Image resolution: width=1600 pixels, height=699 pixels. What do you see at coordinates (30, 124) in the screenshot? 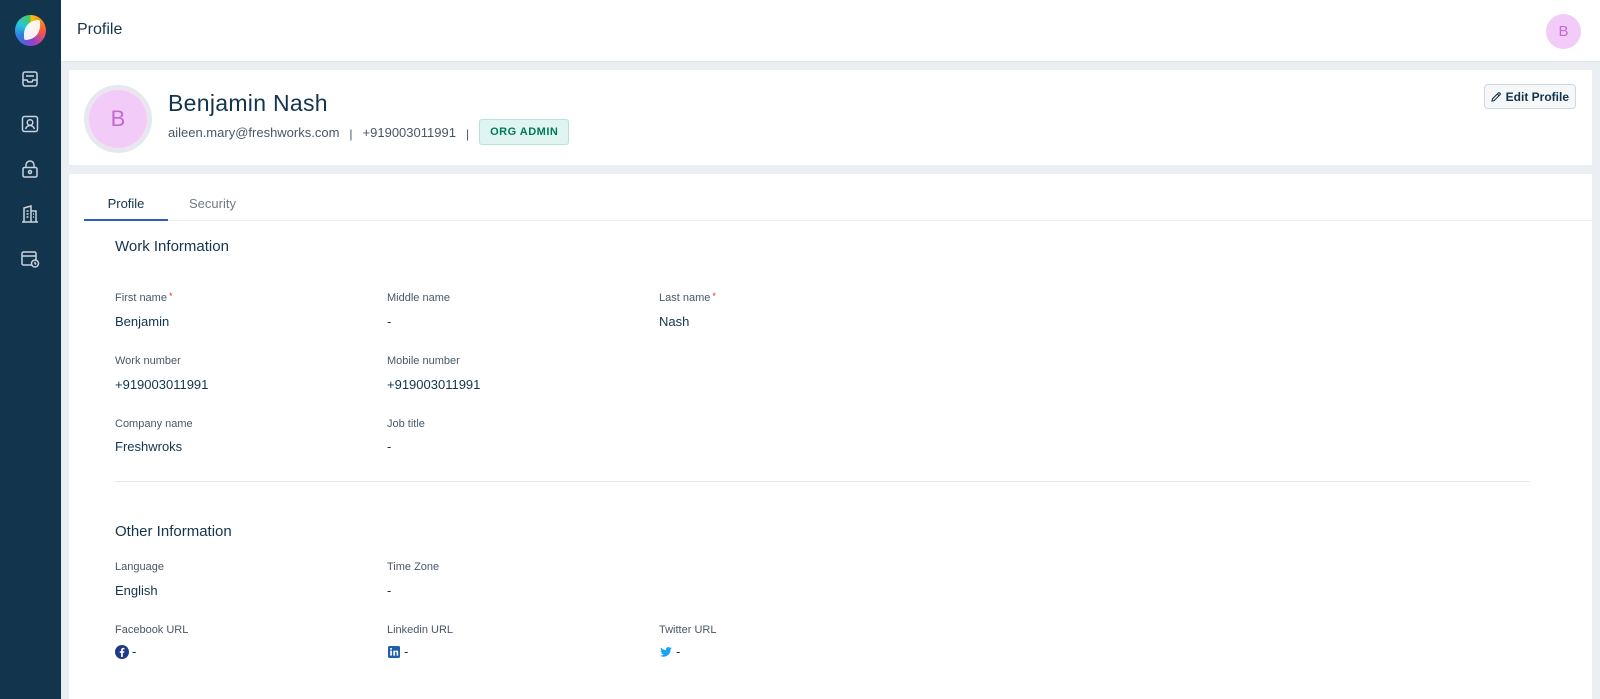
I see `contact-icon` at bounding box center [30, 124].